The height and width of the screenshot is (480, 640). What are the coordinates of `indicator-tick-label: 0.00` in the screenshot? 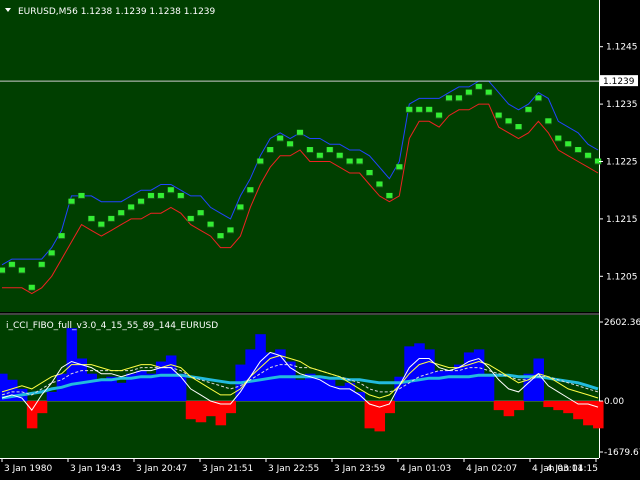 It's located at (614, 402).